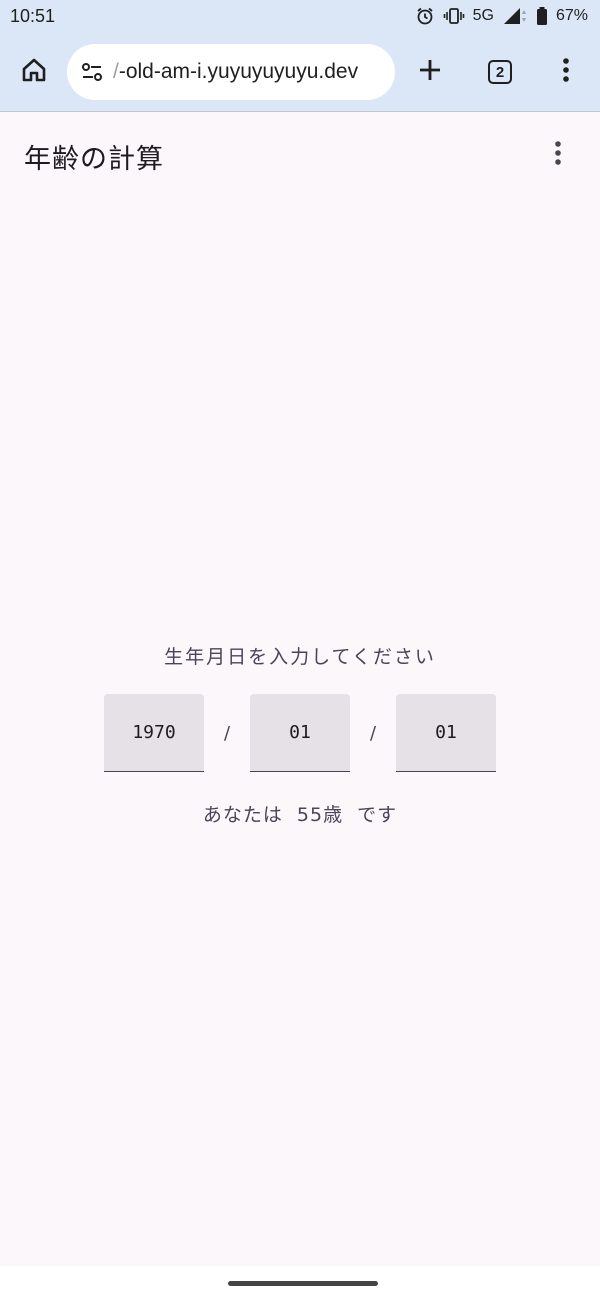 The image size is (600, 1300). Describe the element at coordinates (33, 15) in the screenshot. I see `status-time: 10:51` at that location.